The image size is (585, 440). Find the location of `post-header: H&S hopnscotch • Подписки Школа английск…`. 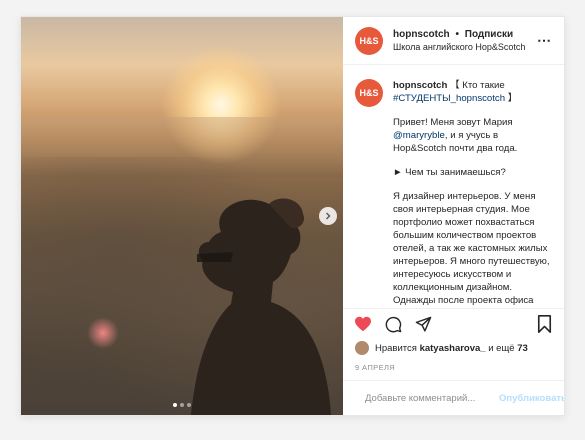

post-header: H&S hopnscotch • Подписки Школа английск… is located at coordinates (453, 41).